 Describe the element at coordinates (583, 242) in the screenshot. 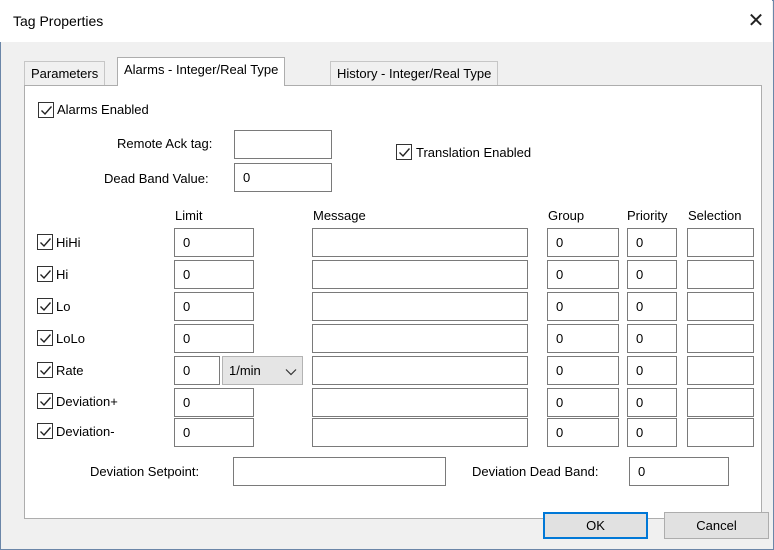

I see `hihi-group-input: 0` at that location.